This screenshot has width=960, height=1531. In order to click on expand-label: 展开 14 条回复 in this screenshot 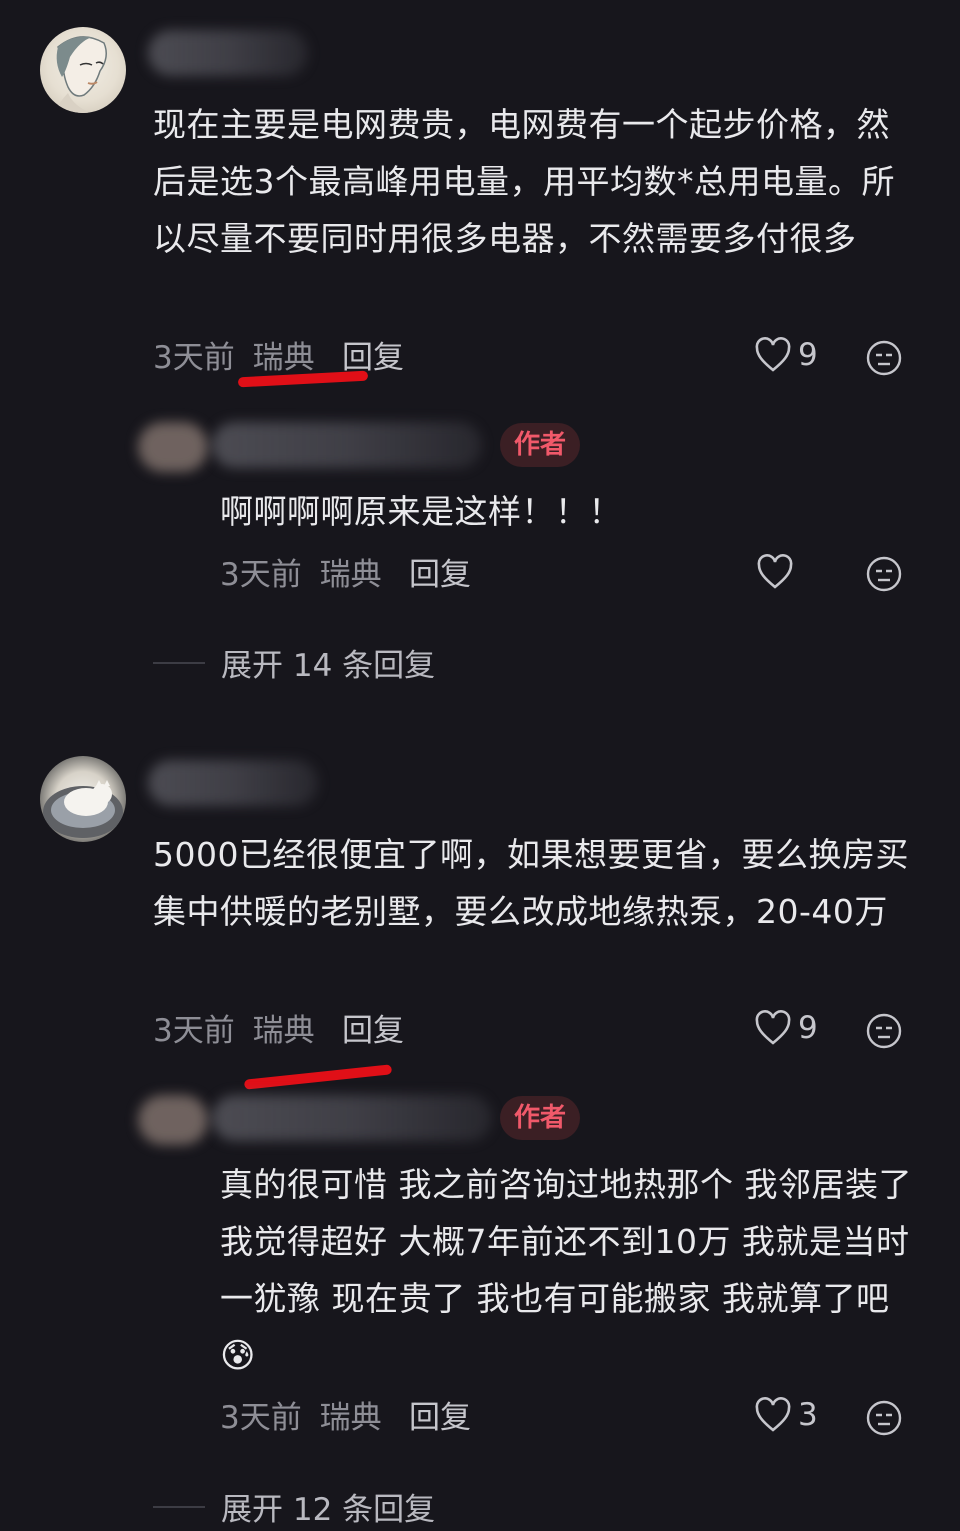, I will do `click(328, 666)`.